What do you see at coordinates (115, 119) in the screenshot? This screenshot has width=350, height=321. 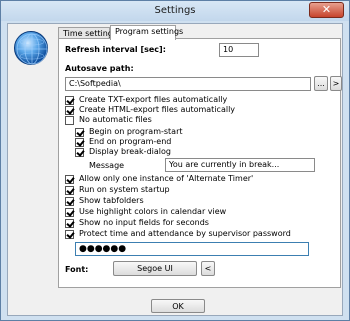 I see `checkbox-label: No automatic files` at bounding box center [115, 119].